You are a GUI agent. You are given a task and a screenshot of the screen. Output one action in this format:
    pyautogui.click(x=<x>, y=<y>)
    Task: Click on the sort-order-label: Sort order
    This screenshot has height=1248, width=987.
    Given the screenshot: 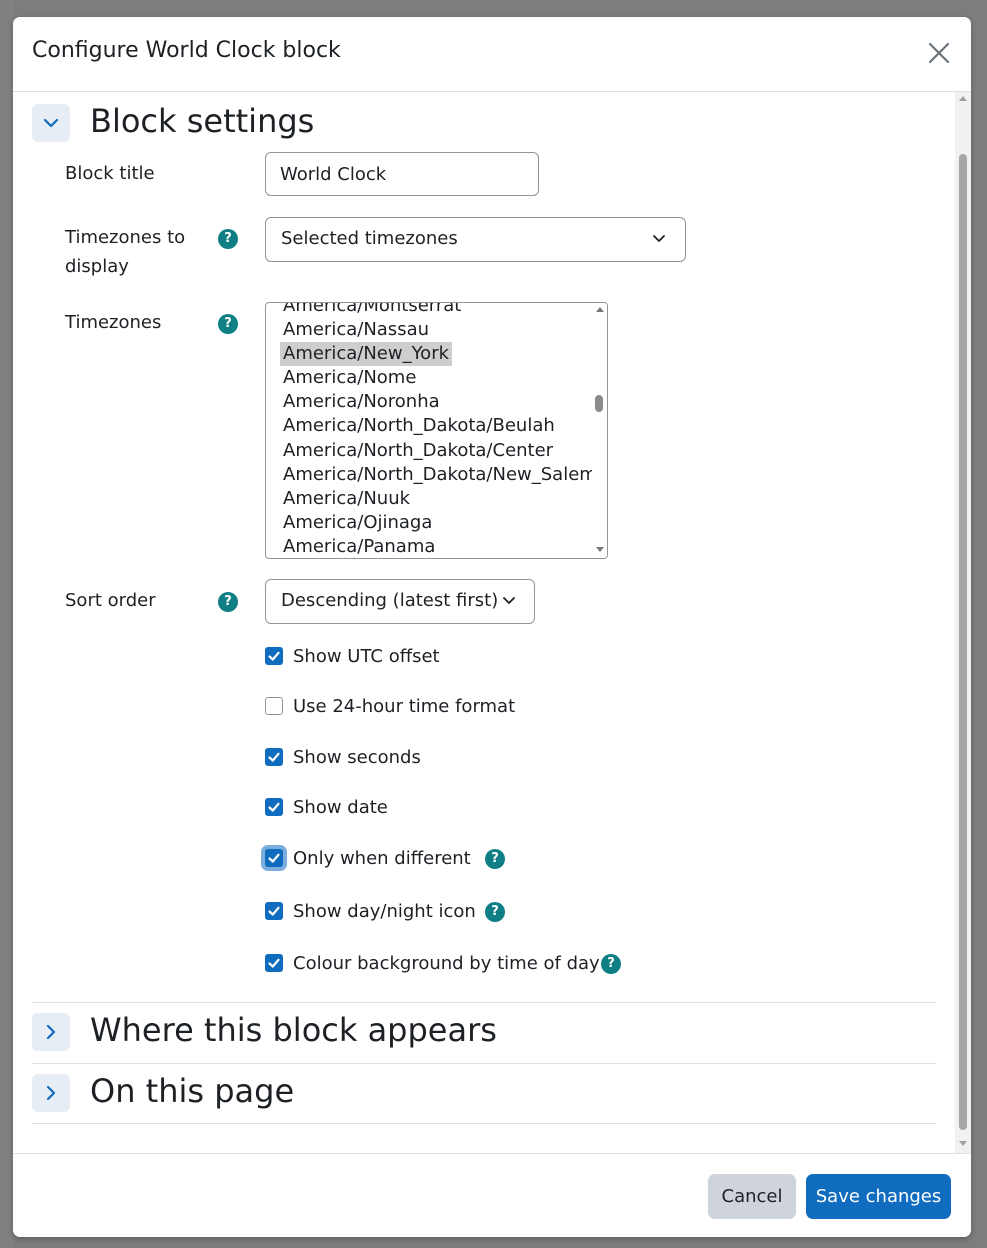 What is the action you would take?
    pyautogui.click(x=110, y=600)
    